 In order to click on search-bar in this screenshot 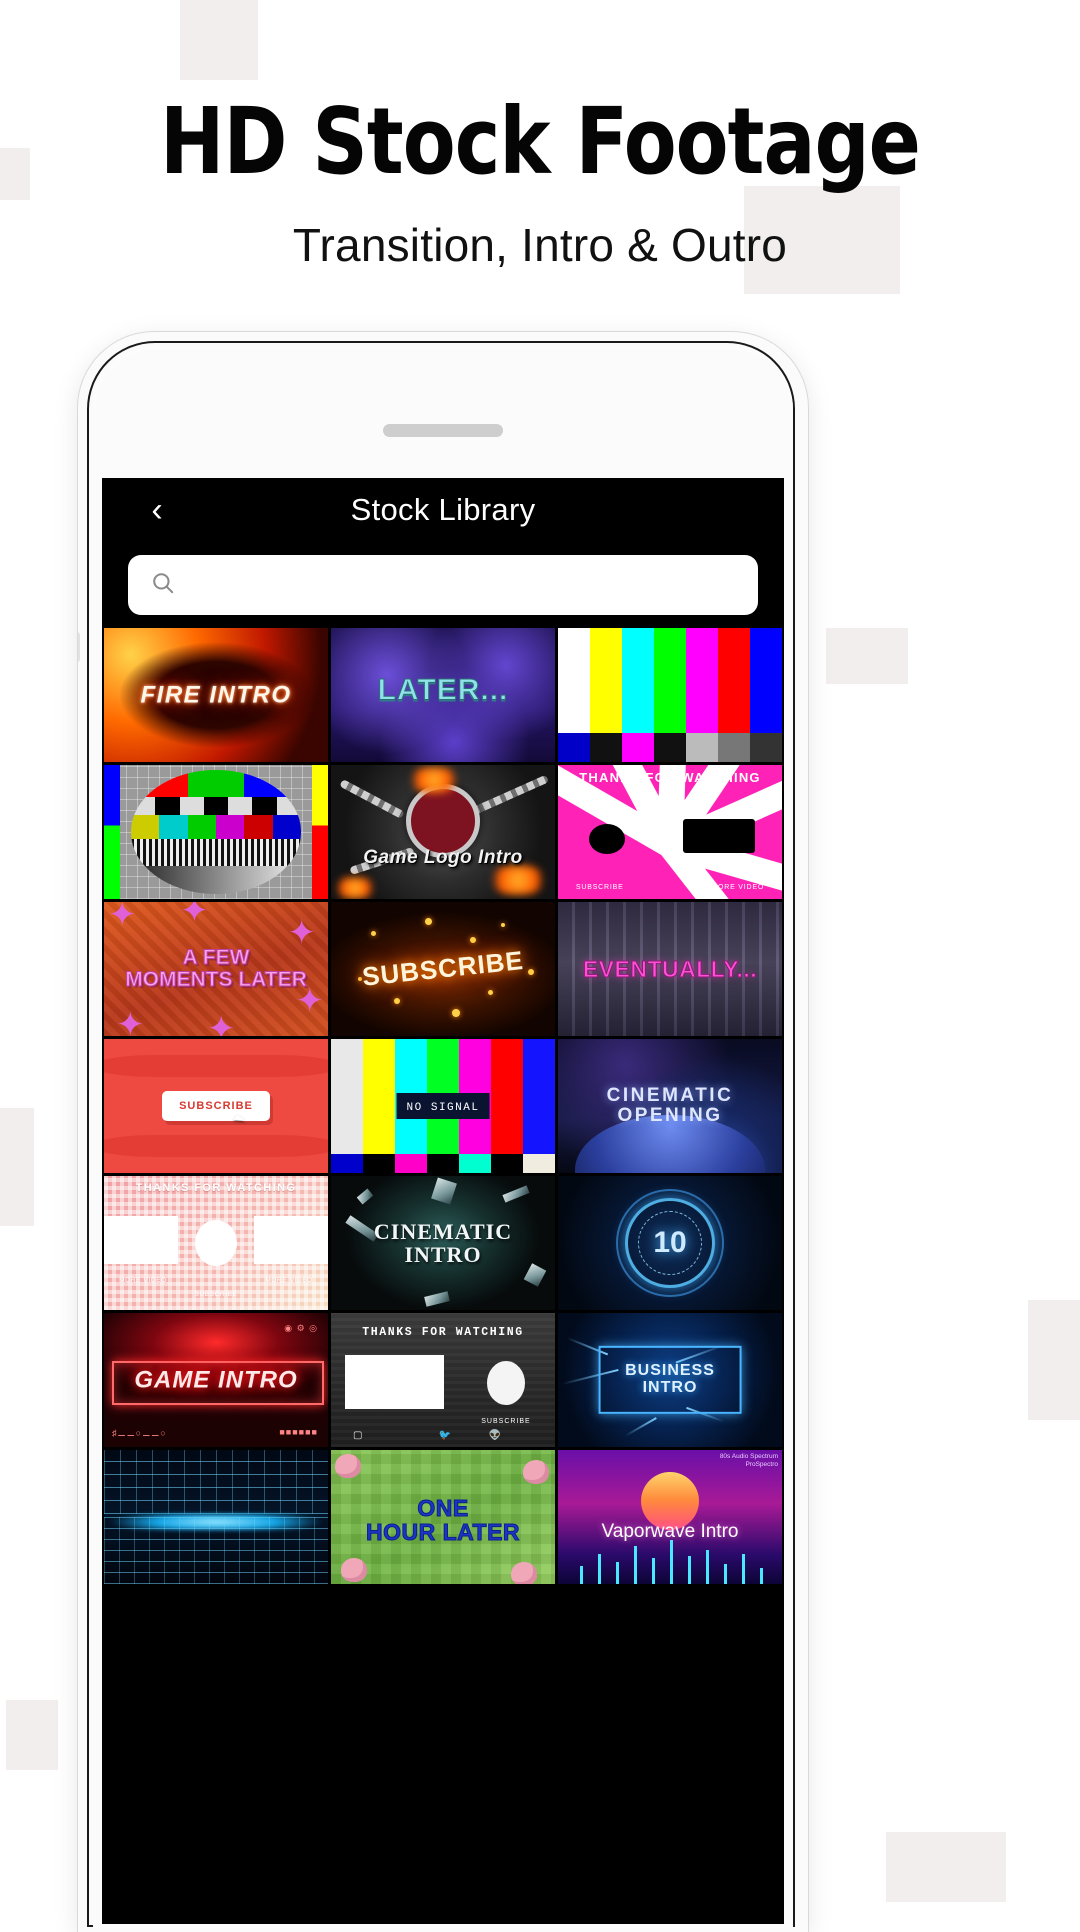, I will do `click(443, 585)`.